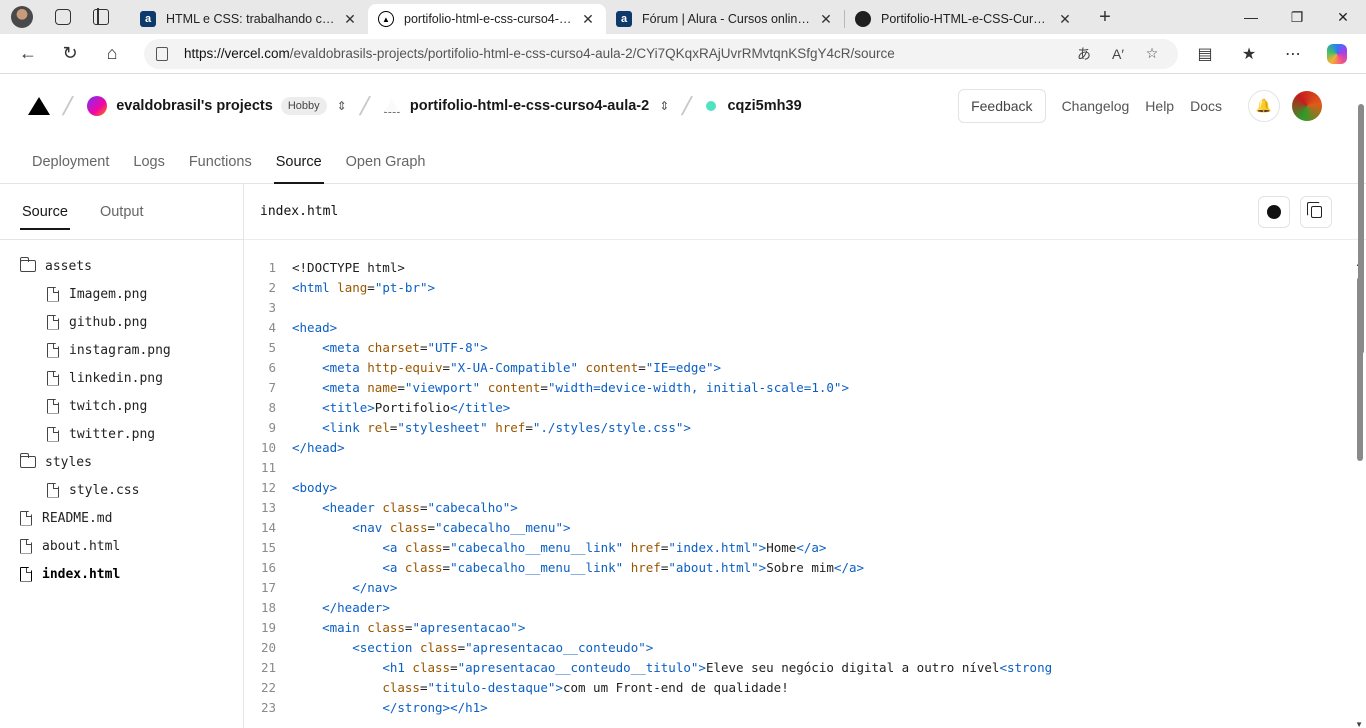 The width and height of the screenshot is (1366, 728). I want to click on page-scrollbar-thumb, so click(1361, 229).